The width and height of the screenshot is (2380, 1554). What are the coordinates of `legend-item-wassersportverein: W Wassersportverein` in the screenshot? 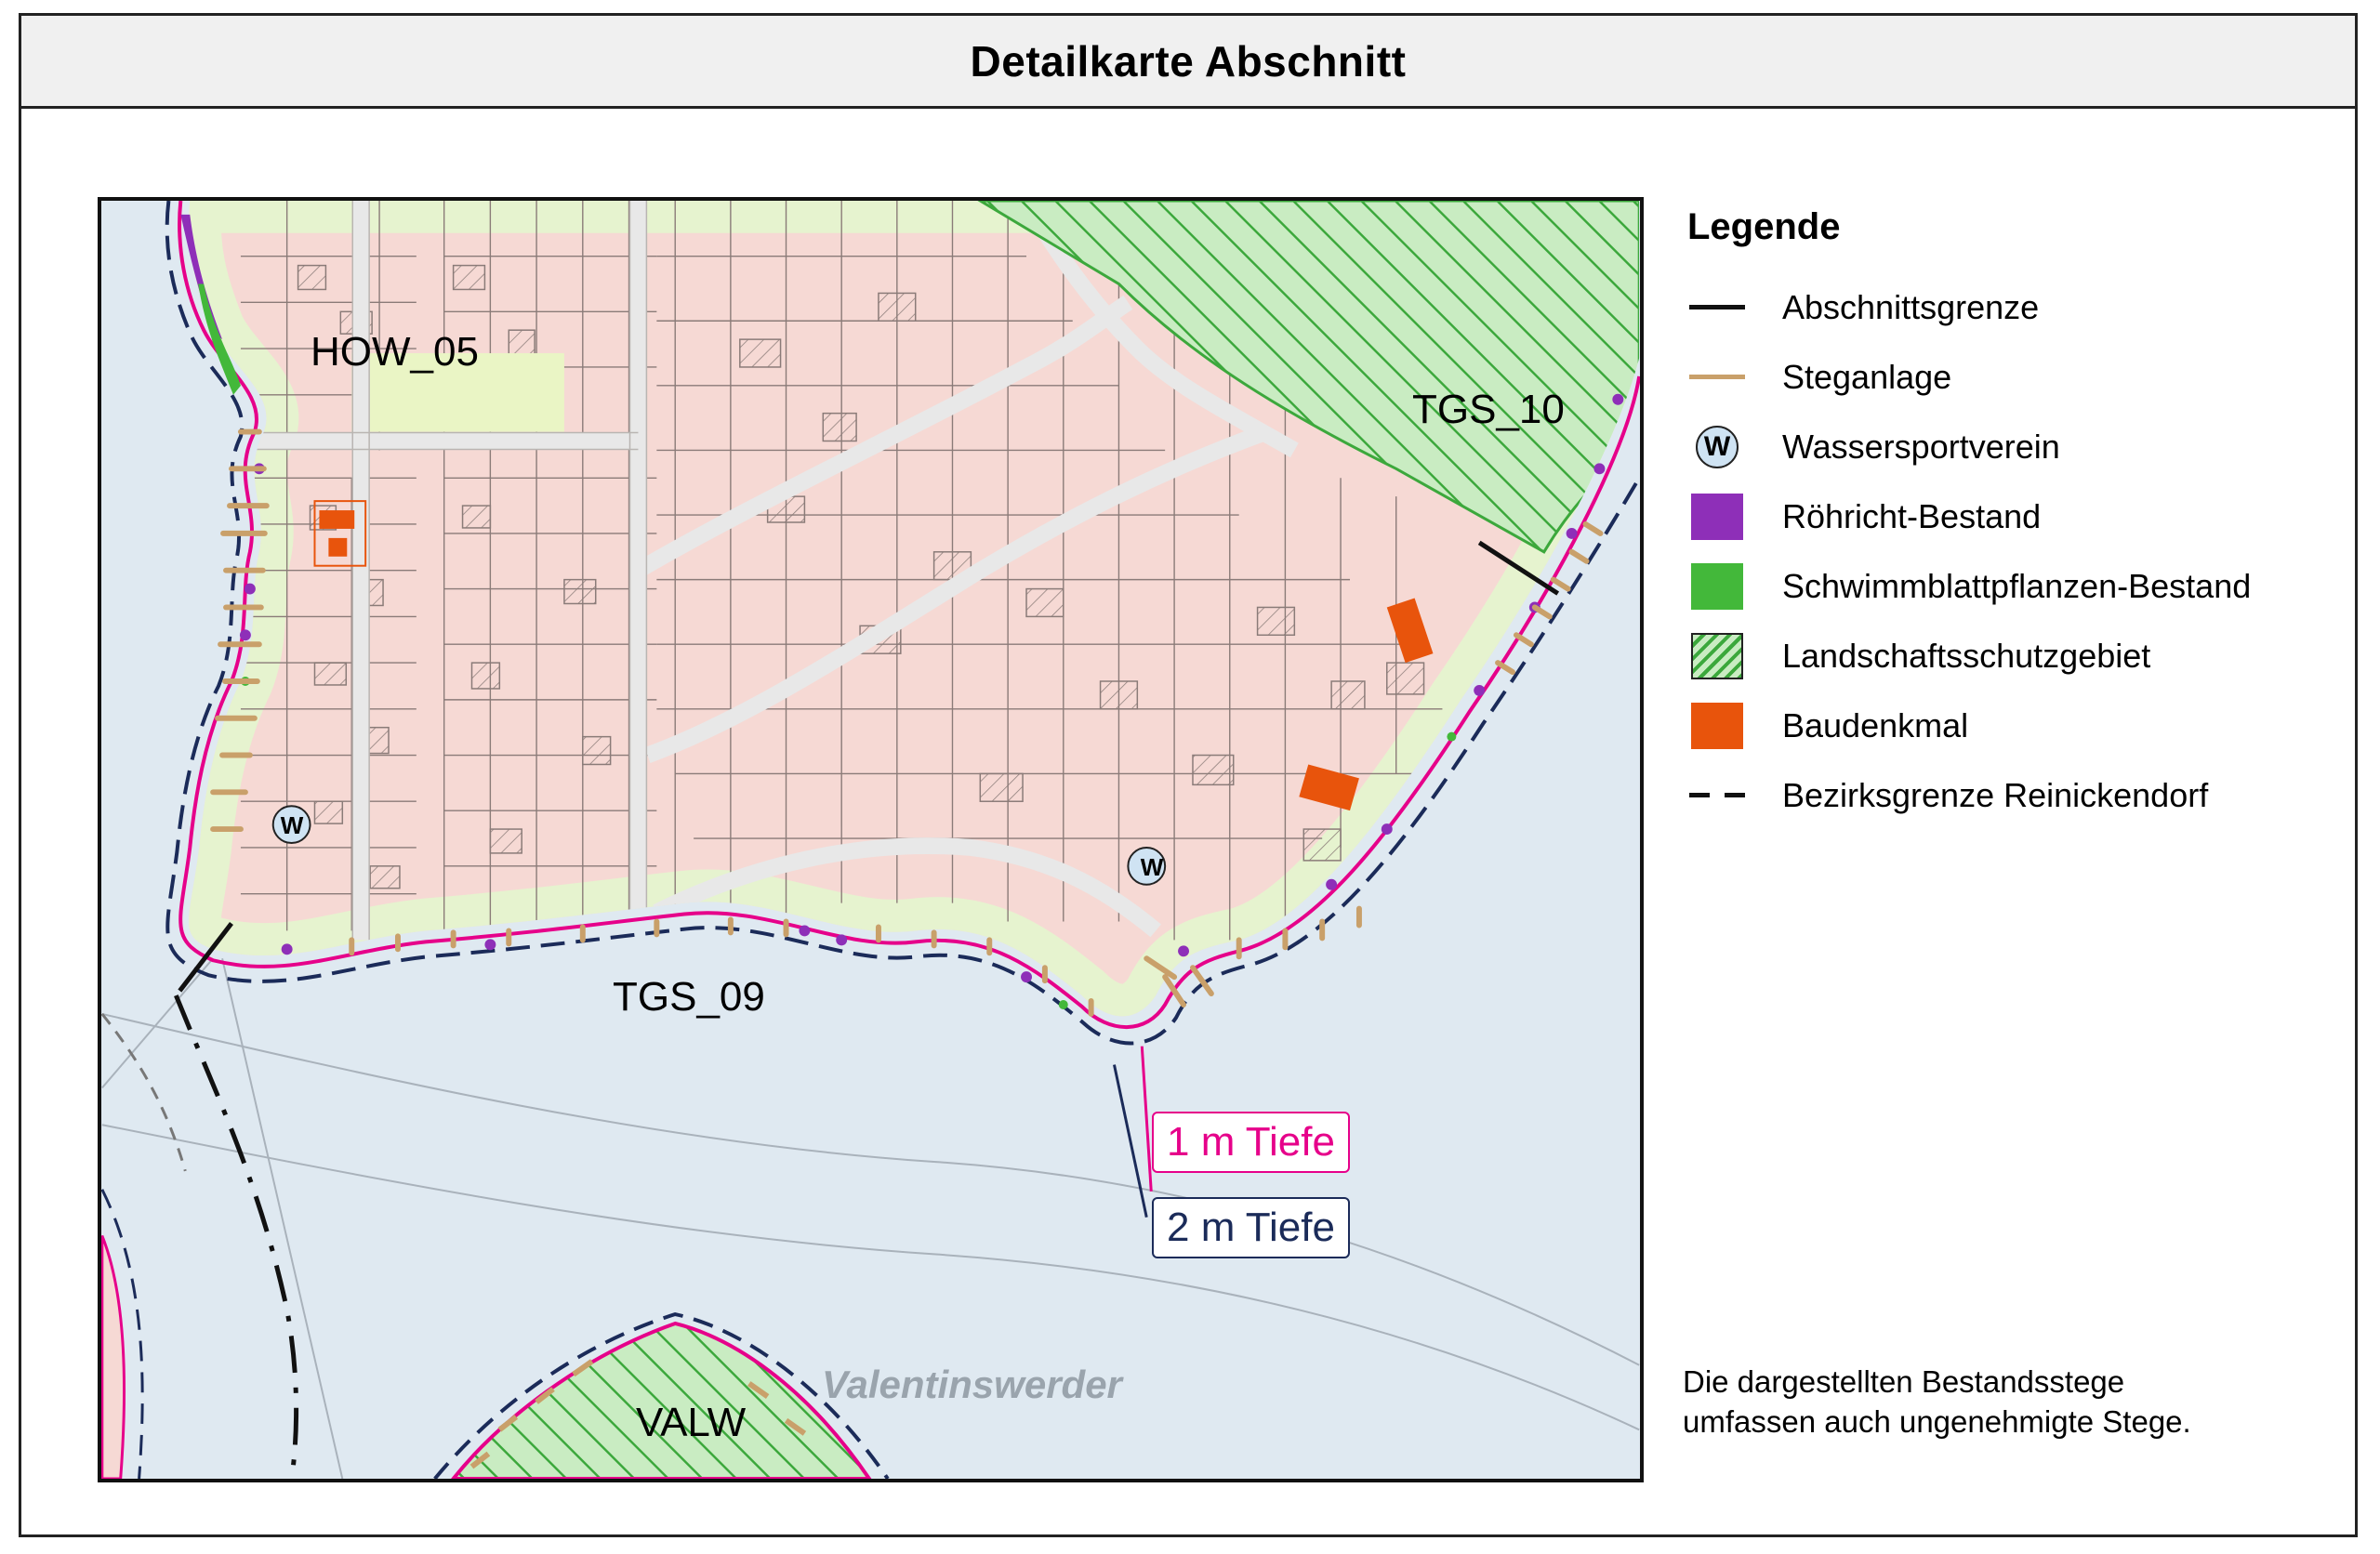 It's located at (2012, 446).